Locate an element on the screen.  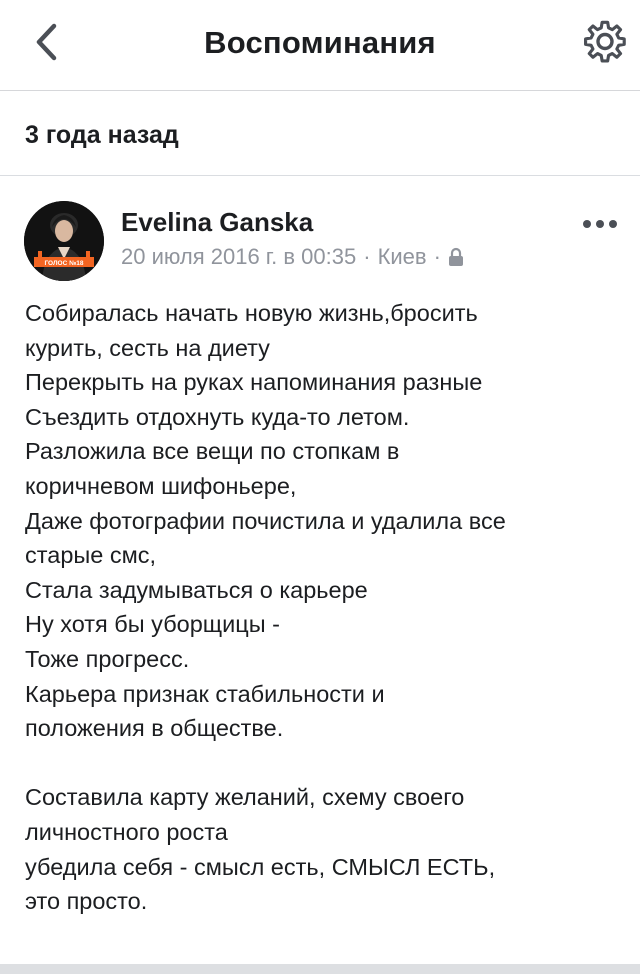
post-text-line: Ну хотя бы уборщицы - is located at coordinates (152, 624).